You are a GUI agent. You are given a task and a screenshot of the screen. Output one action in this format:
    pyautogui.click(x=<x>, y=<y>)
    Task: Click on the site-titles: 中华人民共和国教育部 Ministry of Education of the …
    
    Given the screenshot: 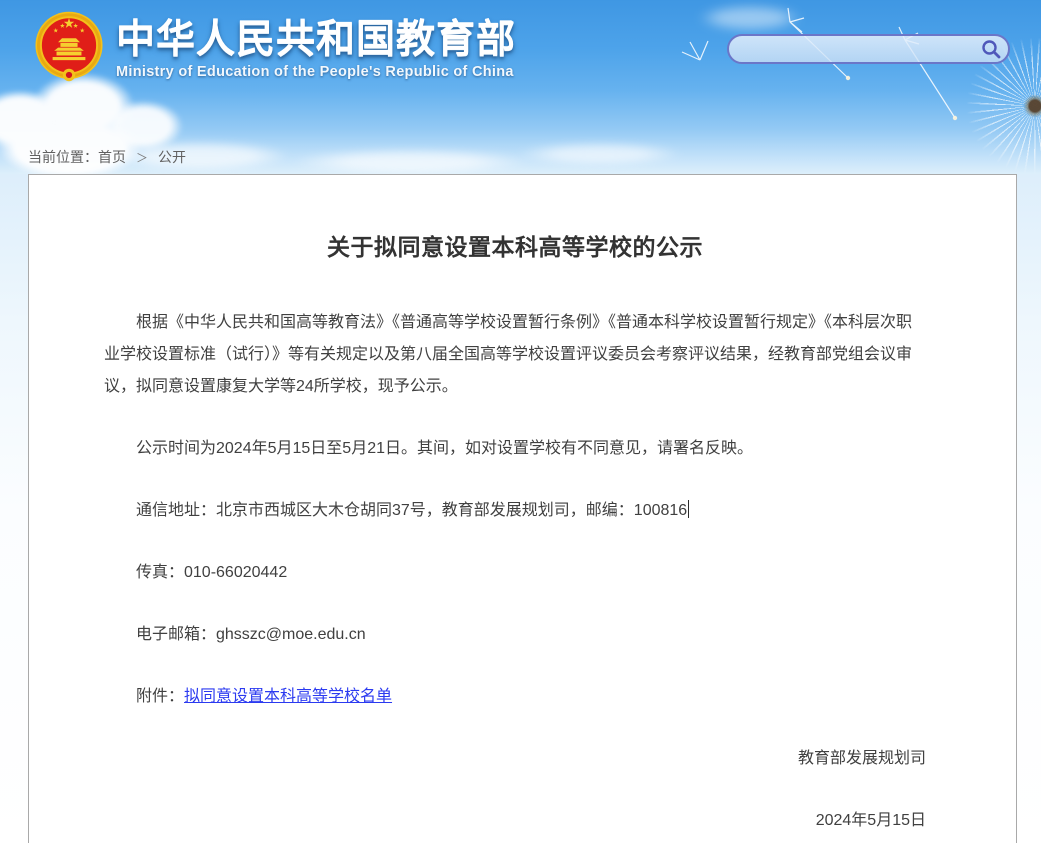 What is the action you would take?
    pyautogui.click(x=316, y=44)
    